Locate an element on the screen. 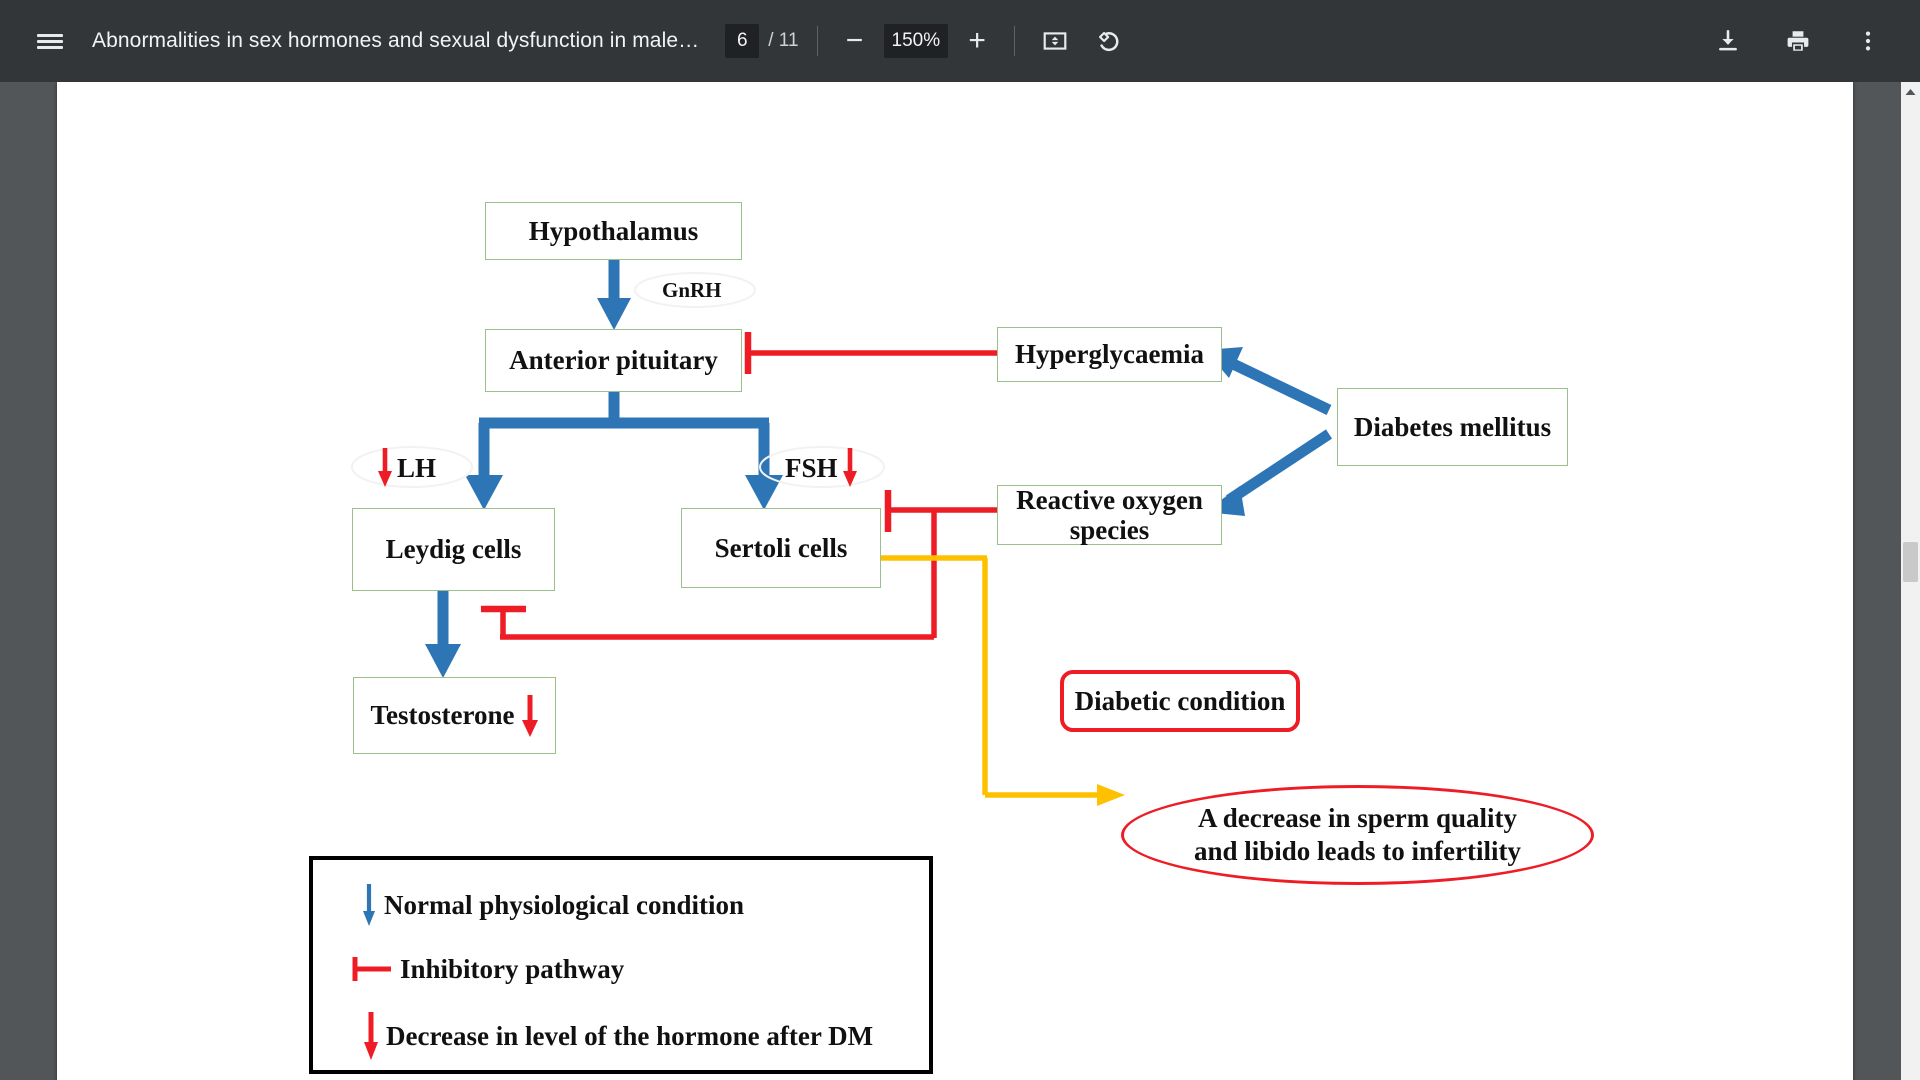  node-anterior-pituitary: Anterior pituitary is located at coordinates (613, 360).